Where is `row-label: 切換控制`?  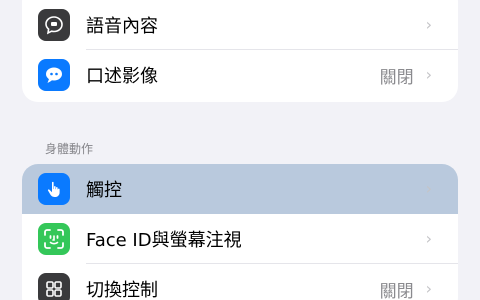 row-label: 切換控制 is located at coordinates (122, 290).